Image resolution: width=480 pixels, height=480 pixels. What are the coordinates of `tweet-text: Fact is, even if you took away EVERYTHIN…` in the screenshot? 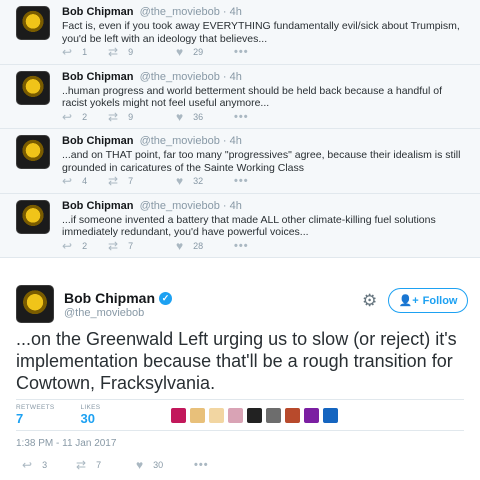 It's located at (261, 32).